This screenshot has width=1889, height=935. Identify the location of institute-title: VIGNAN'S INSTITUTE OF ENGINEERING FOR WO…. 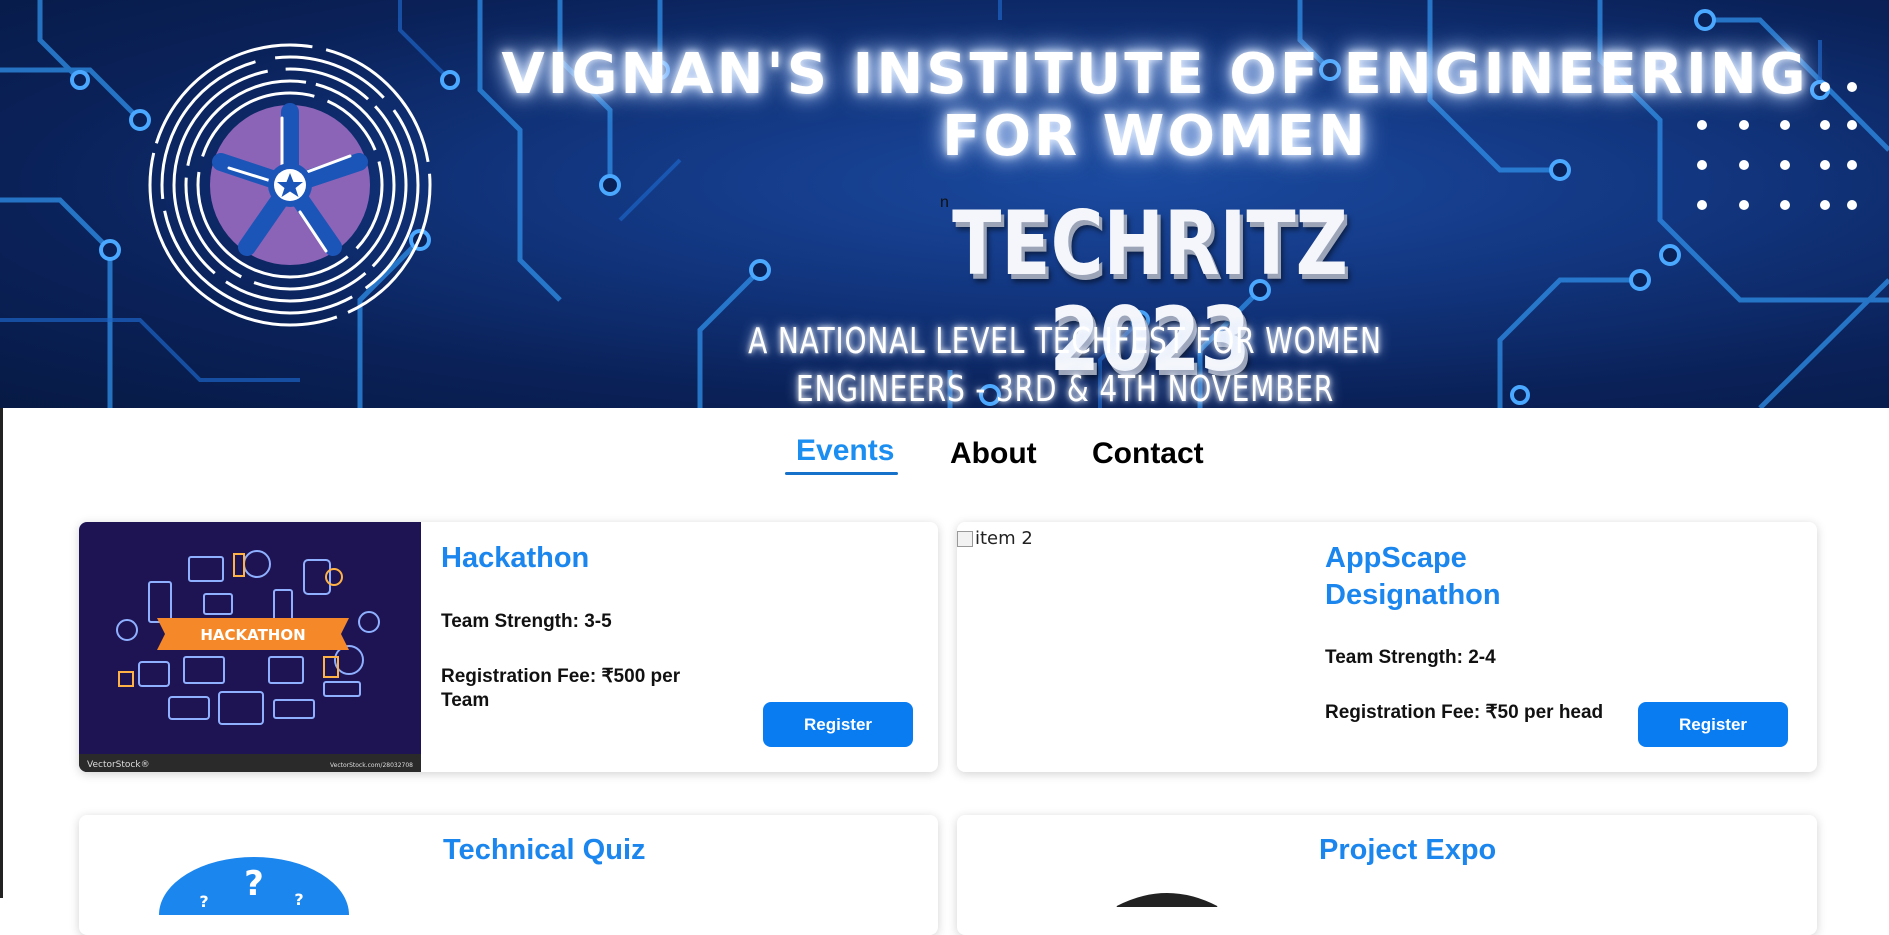
(1155, 105).